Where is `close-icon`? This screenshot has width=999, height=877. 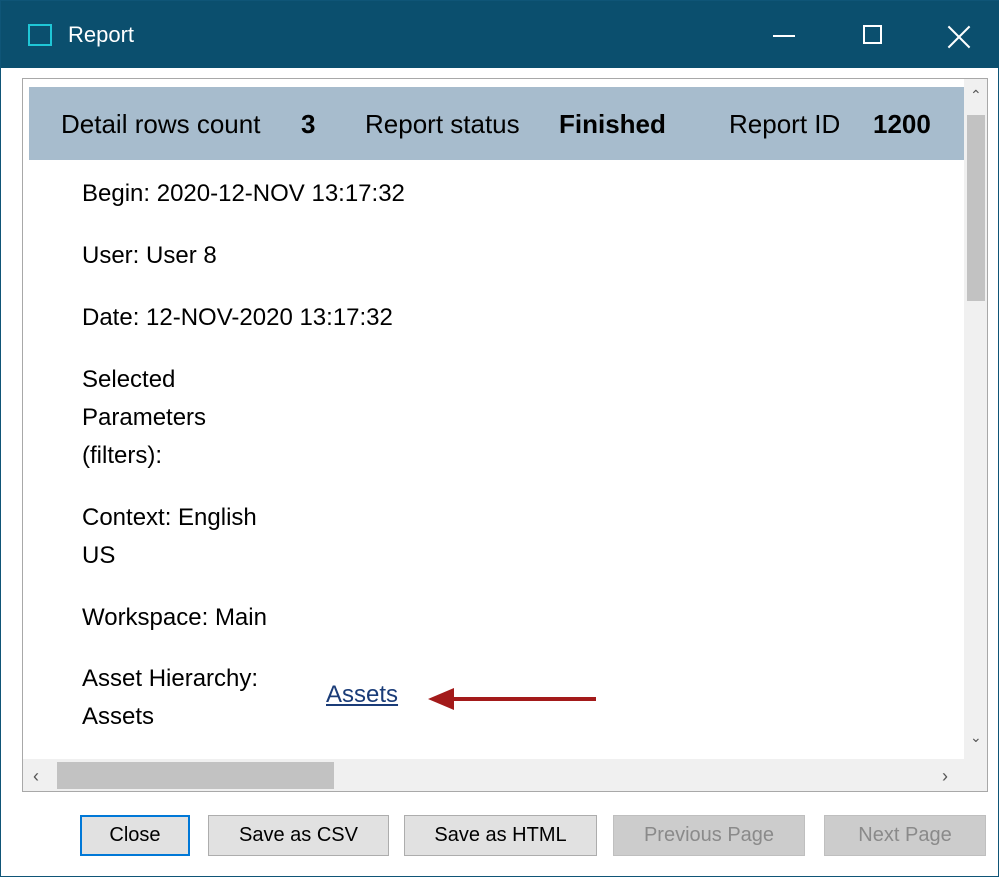 close-icon is located at coordinates (959, 37).